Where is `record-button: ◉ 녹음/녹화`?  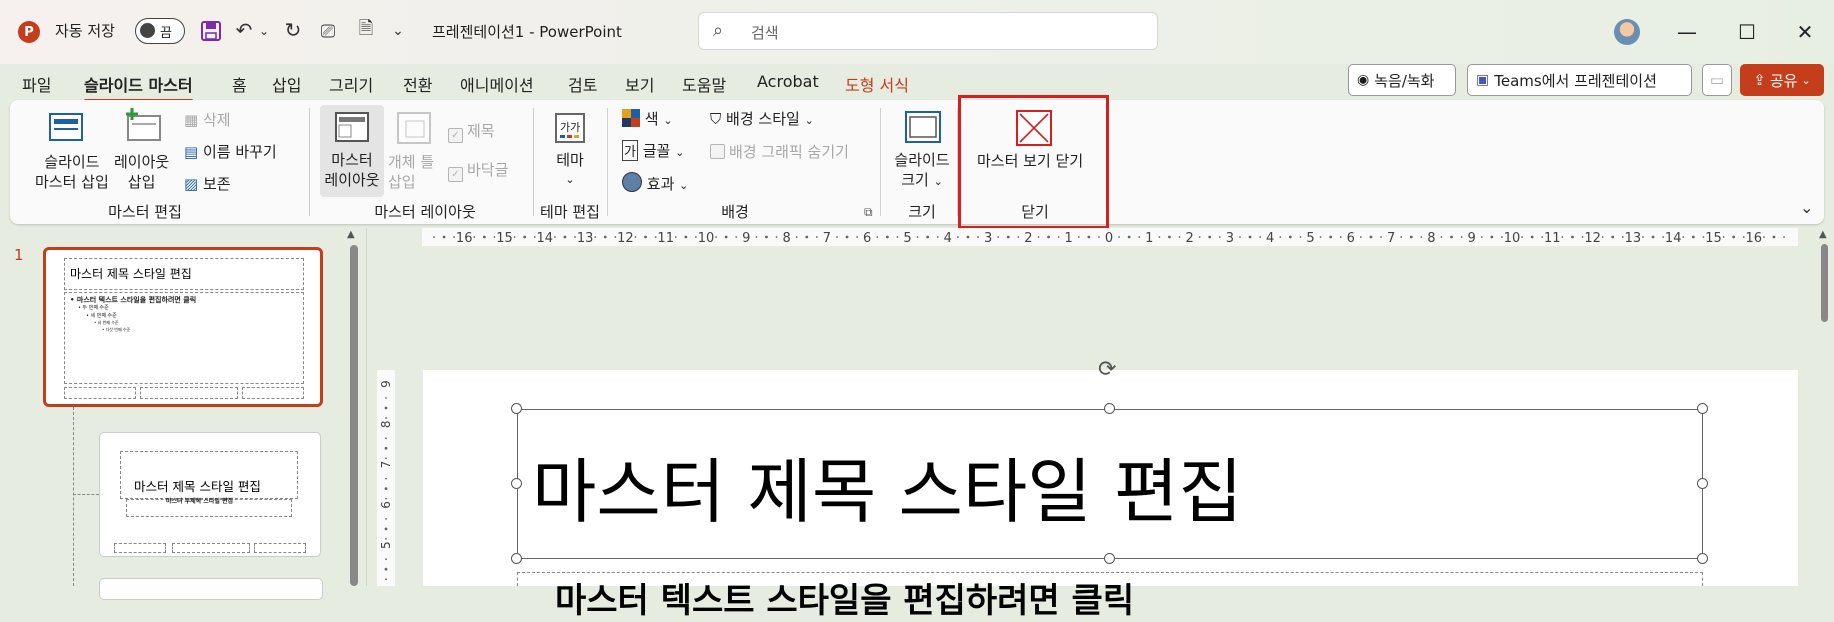 record-button: ◉ 녹음/녹화 is located at coordinates (1402, 80).